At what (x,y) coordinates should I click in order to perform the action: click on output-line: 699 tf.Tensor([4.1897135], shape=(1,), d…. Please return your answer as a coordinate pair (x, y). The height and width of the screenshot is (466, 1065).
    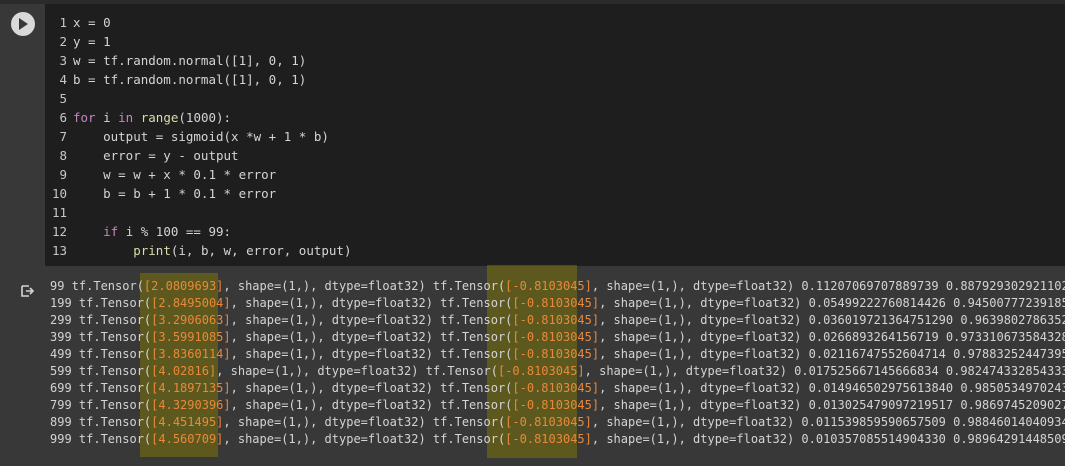
    Looking at the image, I should click on (557, 388).